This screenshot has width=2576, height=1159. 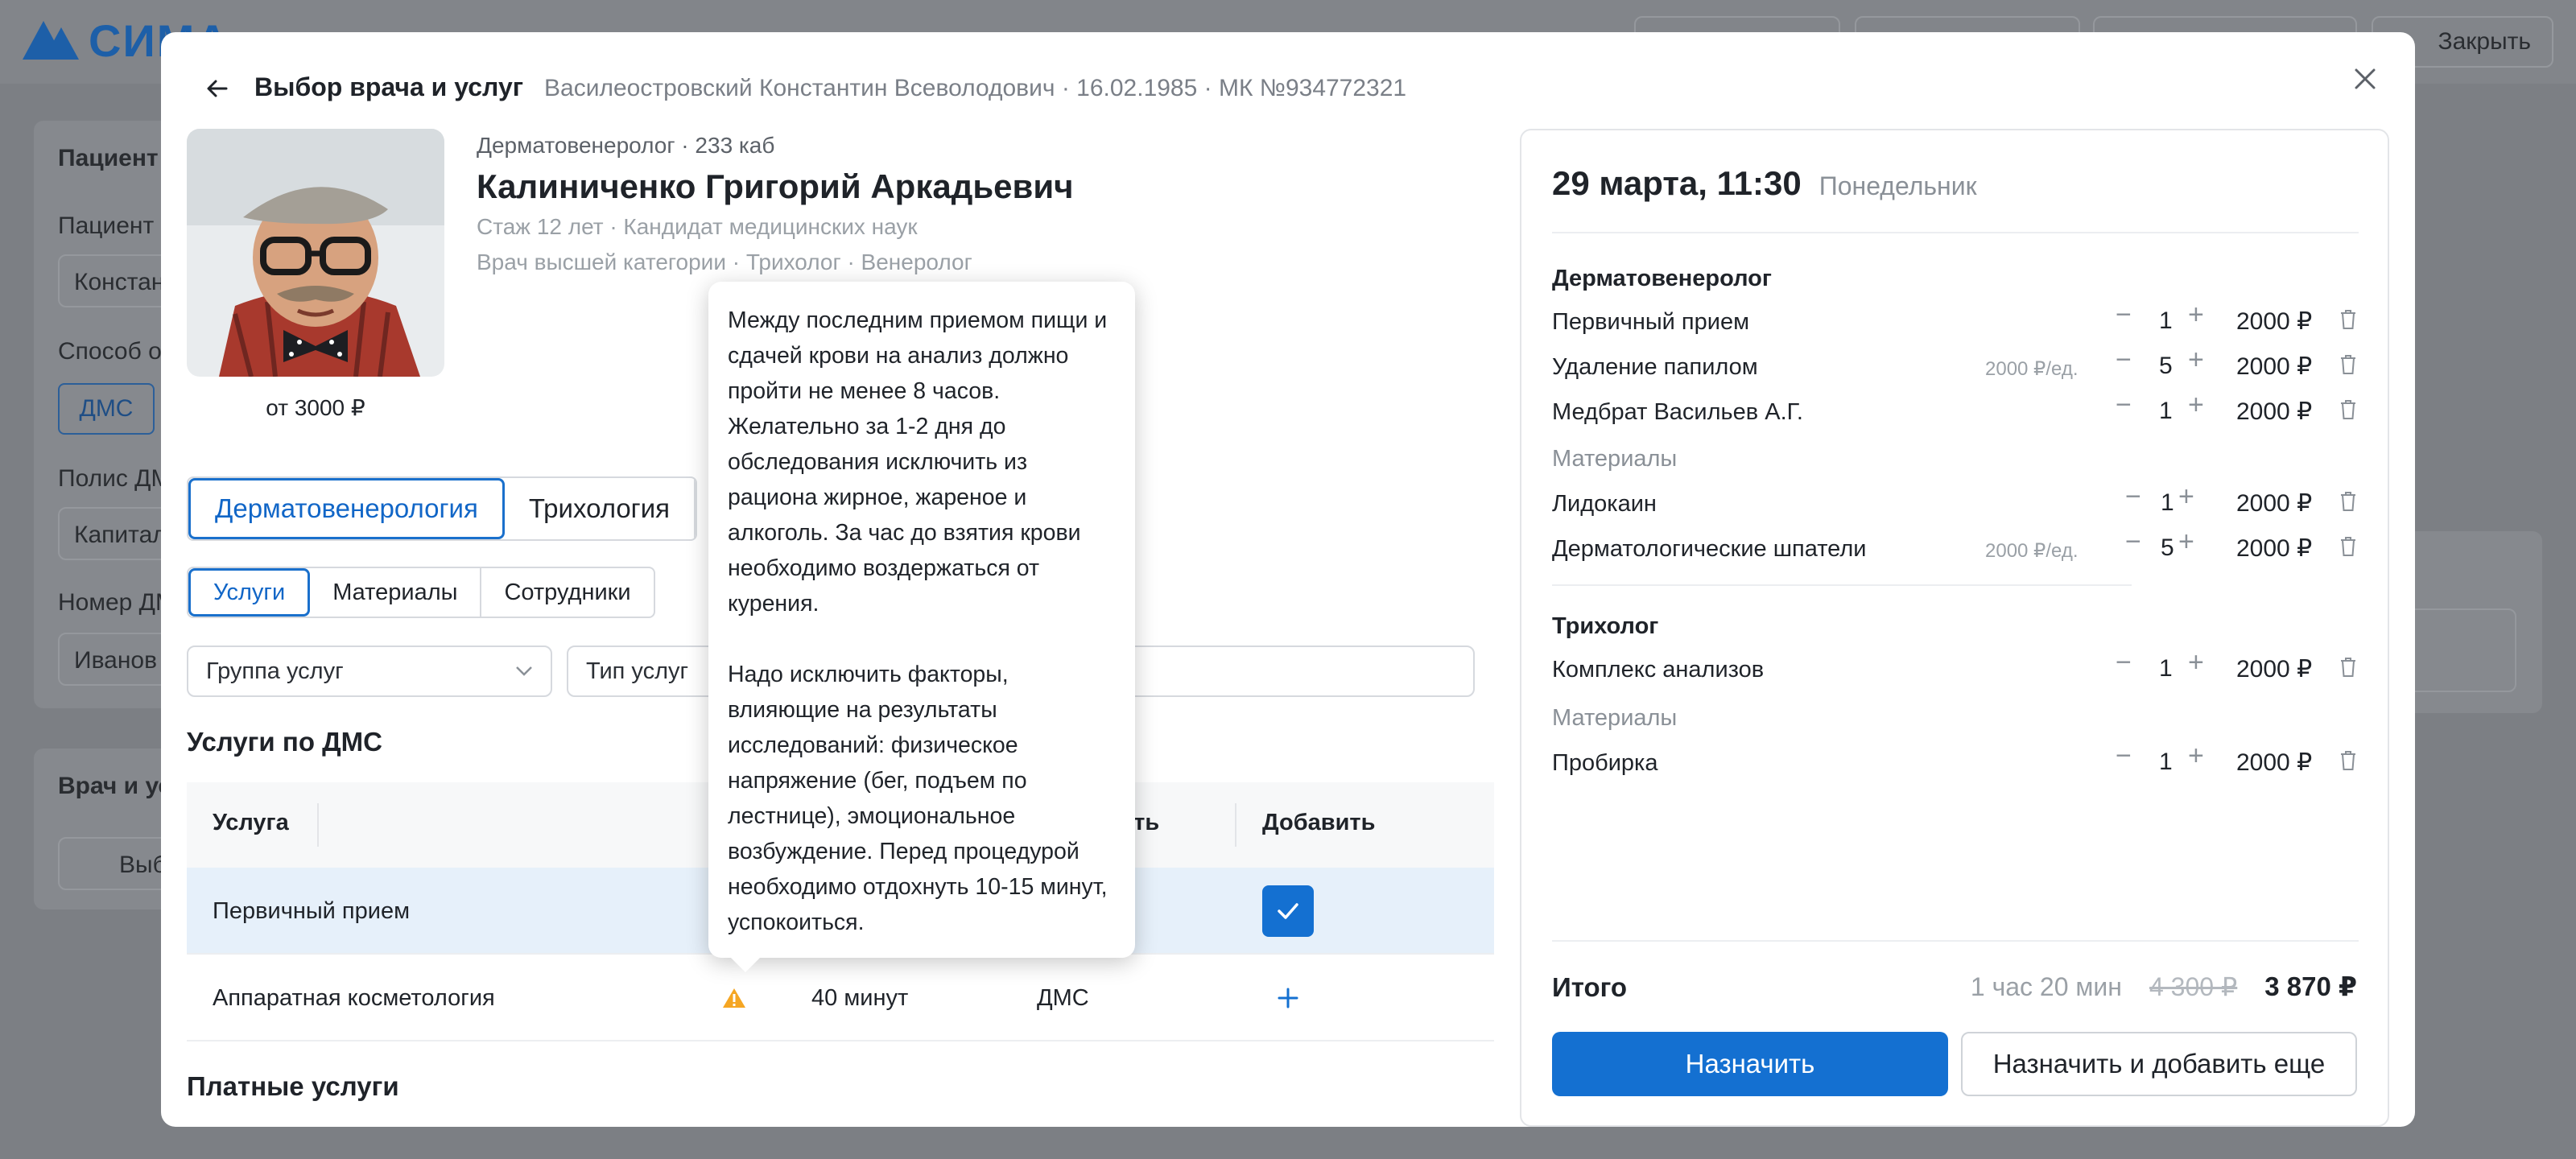 What do you see at coordinates (116, 602) in the screenshot?
I see `policy-number-label: Номер ДМ` at bounding box center [116, 602].